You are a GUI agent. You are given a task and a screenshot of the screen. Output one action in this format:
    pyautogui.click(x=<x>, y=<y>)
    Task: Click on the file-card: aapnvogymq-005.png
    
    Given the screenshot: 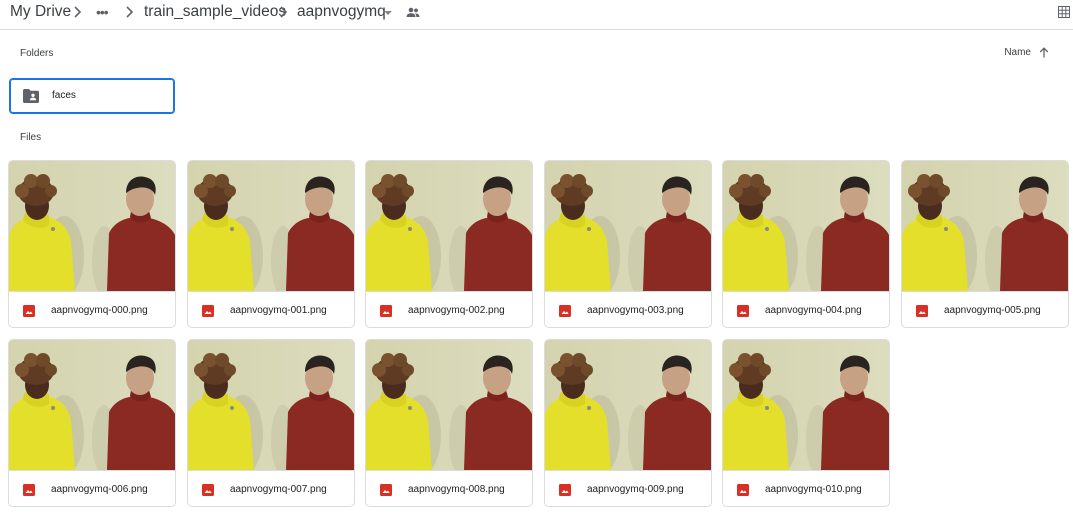 What is the action you would take?
    pyautogui.click(x=985, y=244)
    